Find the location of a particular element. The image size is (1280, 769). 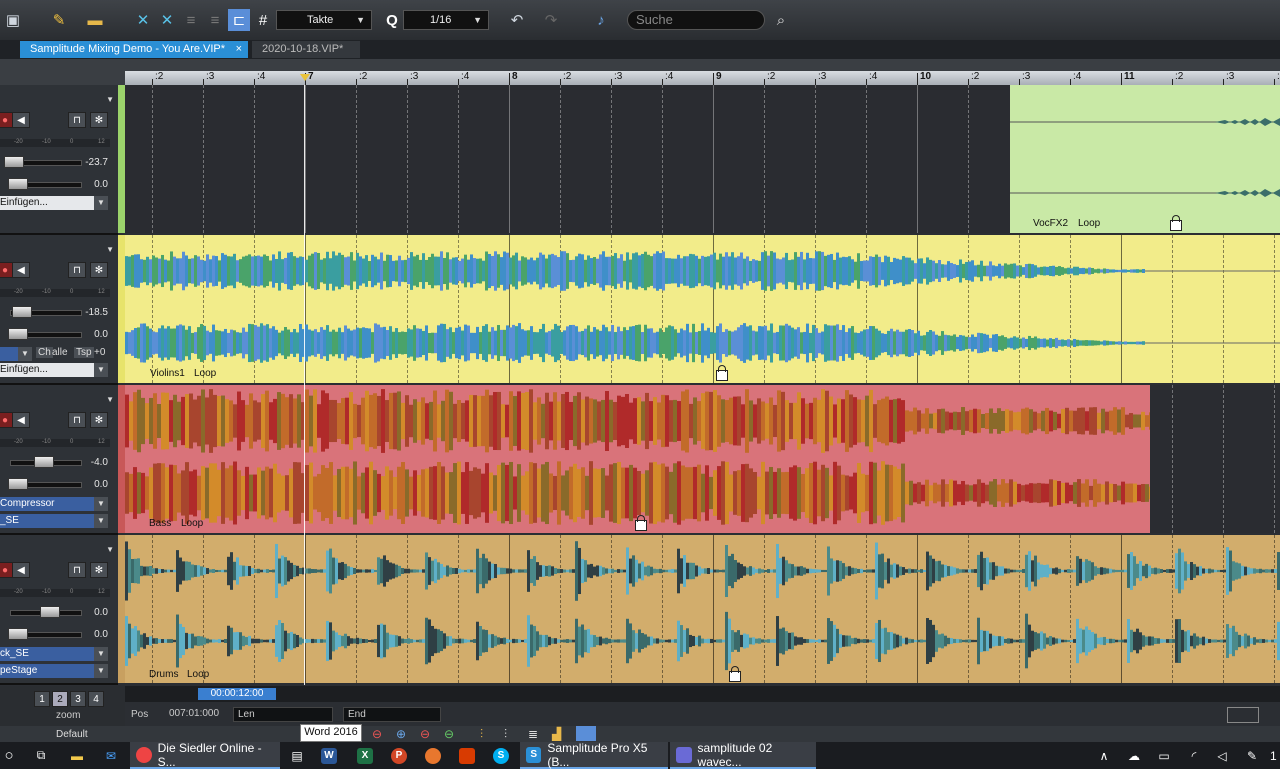

channel-label: Ch is located at coordinates (44, 352).